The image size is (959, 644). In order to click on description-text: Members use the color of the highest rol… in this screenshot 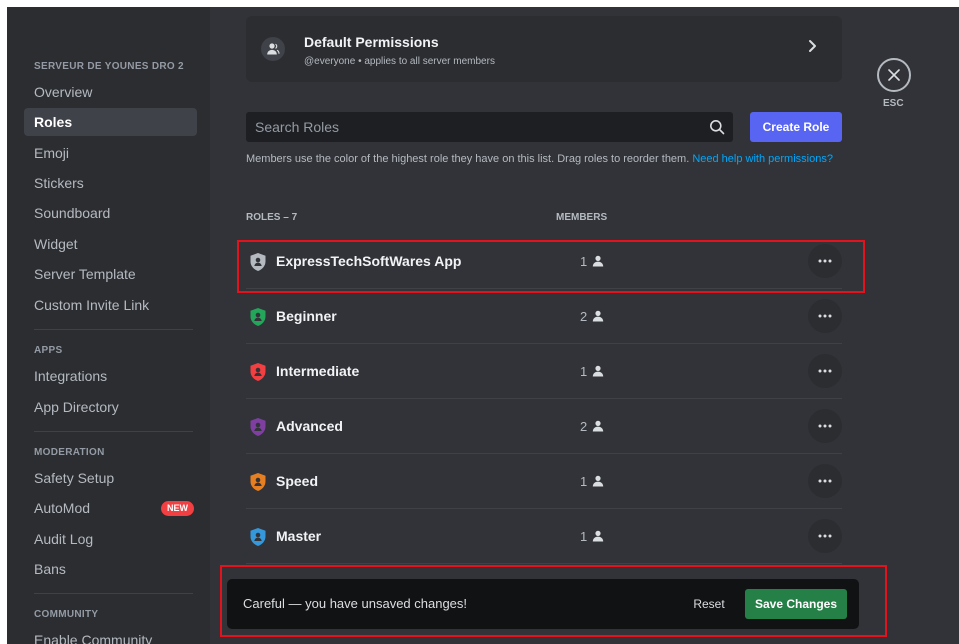, I will do `click(469, 159)`.